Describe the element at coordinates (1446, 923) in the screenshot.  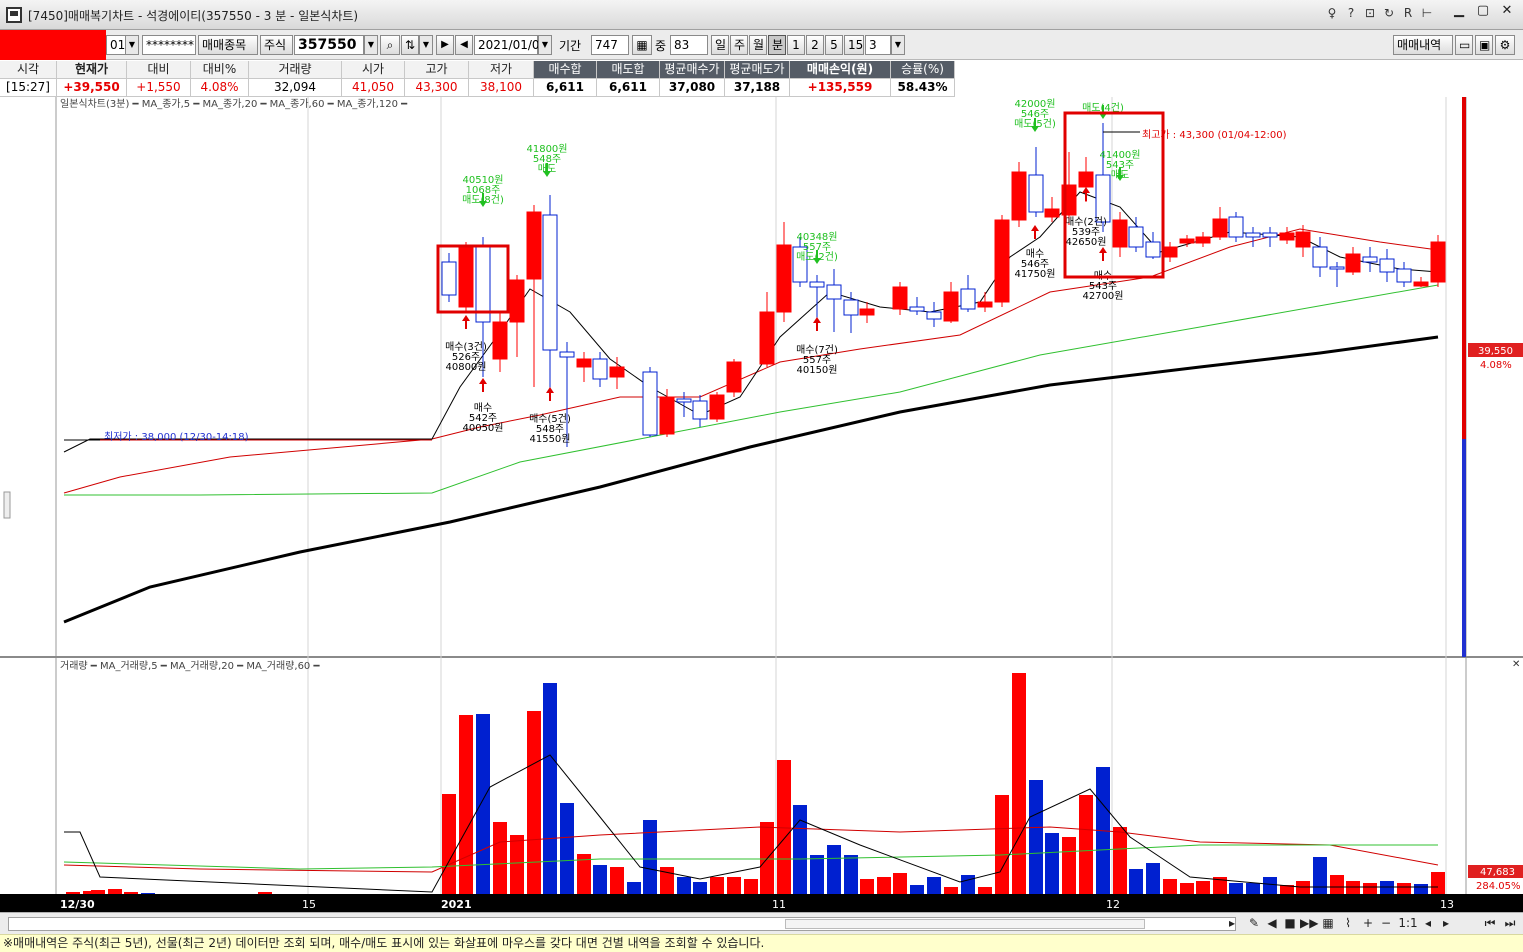
I see `scroll-right-end-icon: ▸` at that location.